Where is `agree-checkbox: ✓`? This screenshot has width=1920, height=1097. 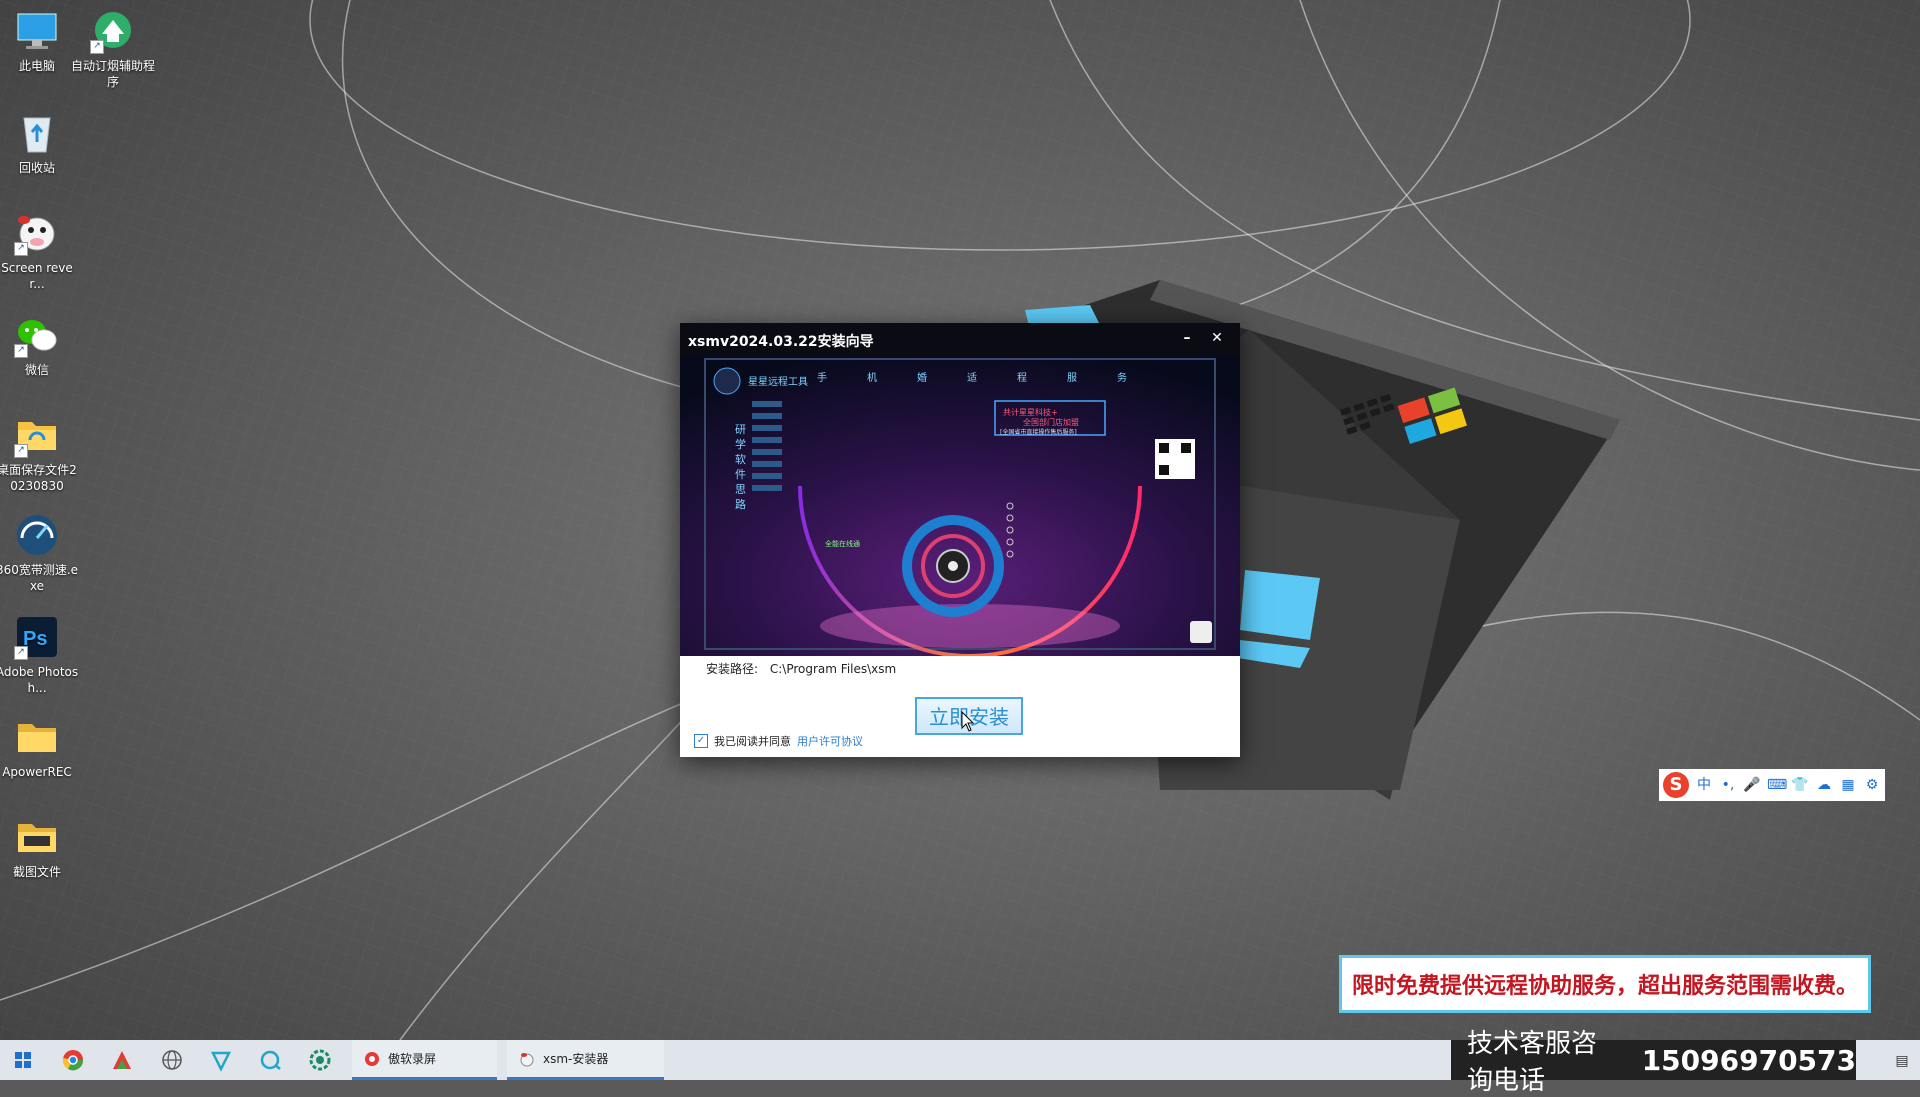
agree-checkbox: ✓ is located at coordinates (701, 741).